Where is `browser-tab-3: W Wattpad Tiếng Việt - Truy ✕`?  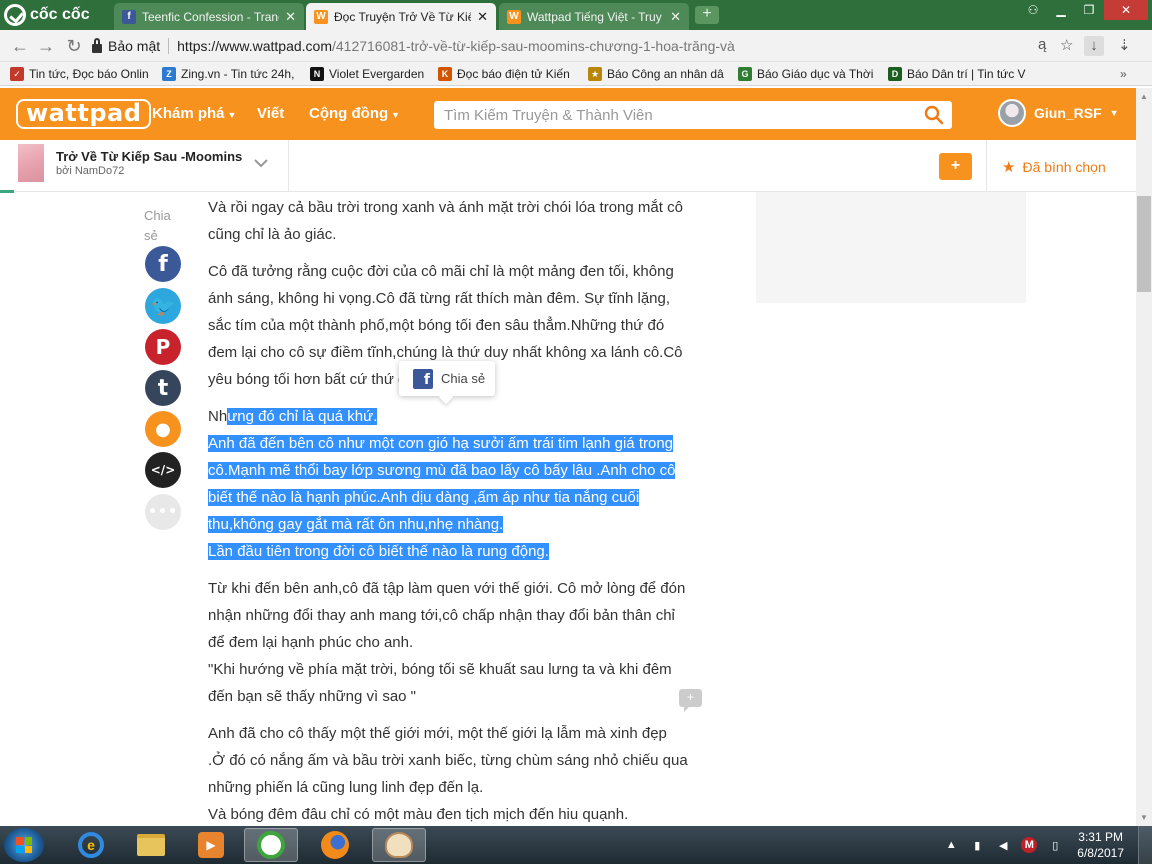
browser-tab-3: W Wattpad Tiếng Việt - Truy ✕ is located at coordinates (594, 16).